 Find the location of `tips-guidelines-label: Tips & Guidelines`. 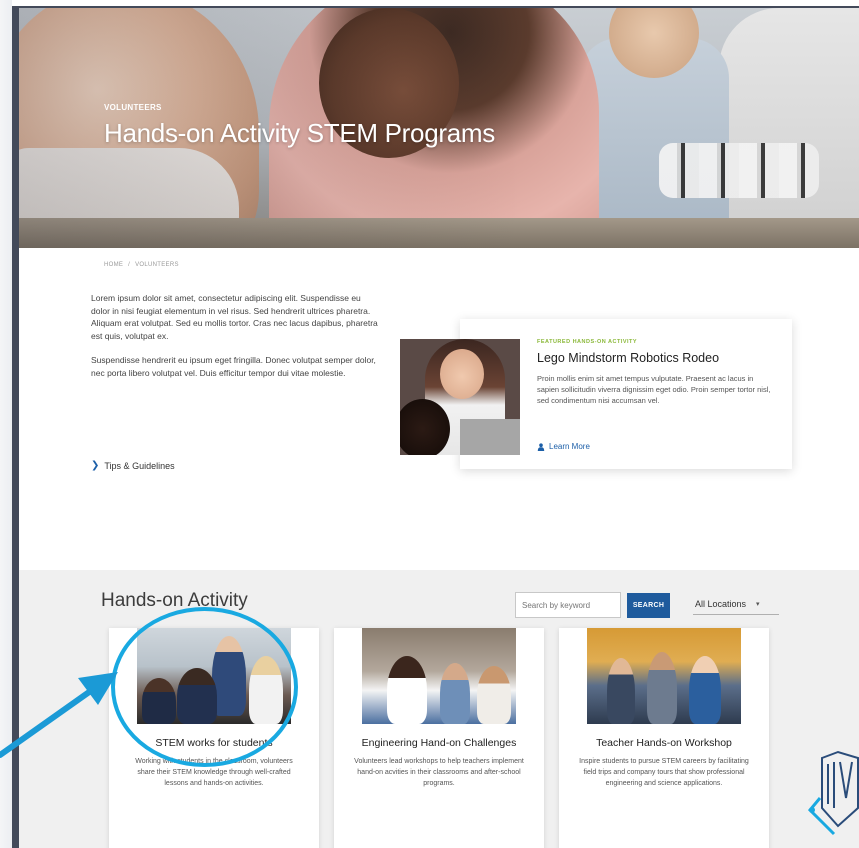

tips-guidelines-label: Tips & Guidelines is located at coordinates (139, 465).